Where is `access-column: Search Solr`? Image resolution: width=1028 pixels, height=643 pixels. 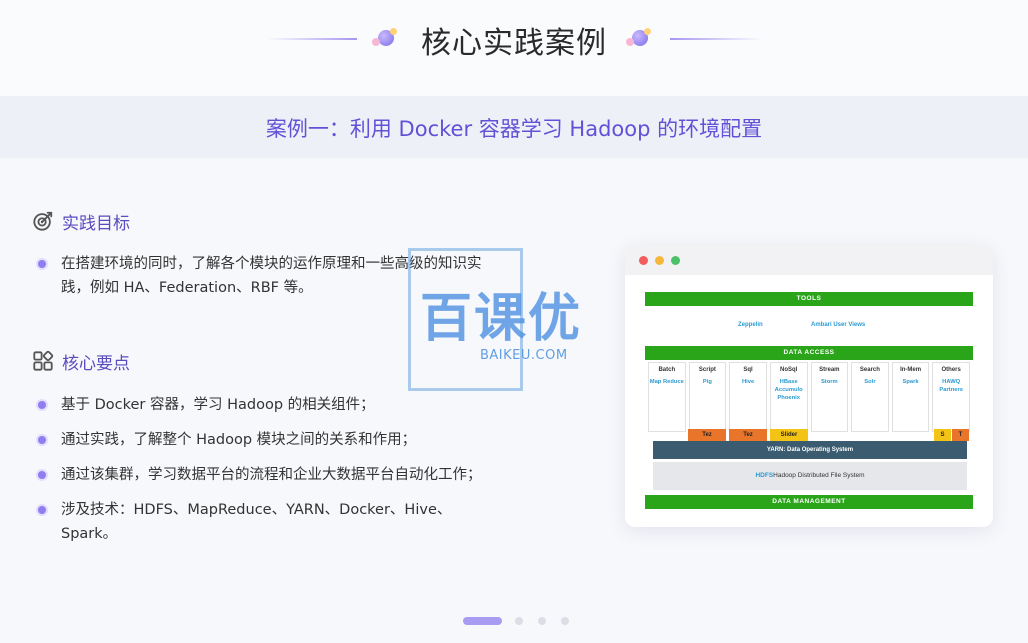
access-column: Search Solr is located at coordinates (870, 397).